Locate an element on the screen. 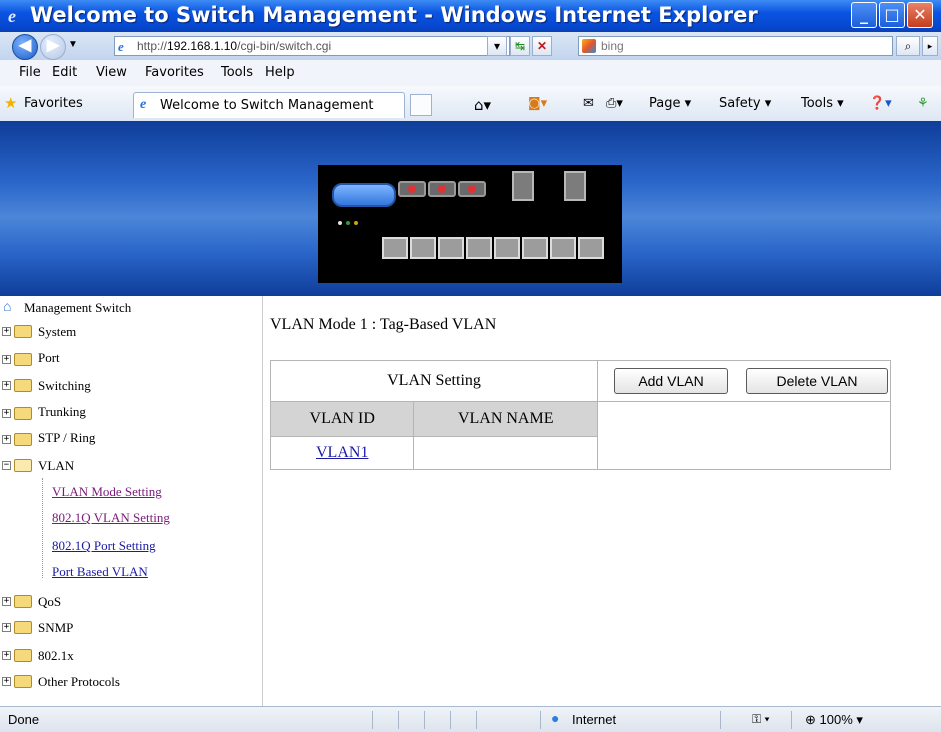  favorites-button: Favorites is located at coordinates (53, 103).